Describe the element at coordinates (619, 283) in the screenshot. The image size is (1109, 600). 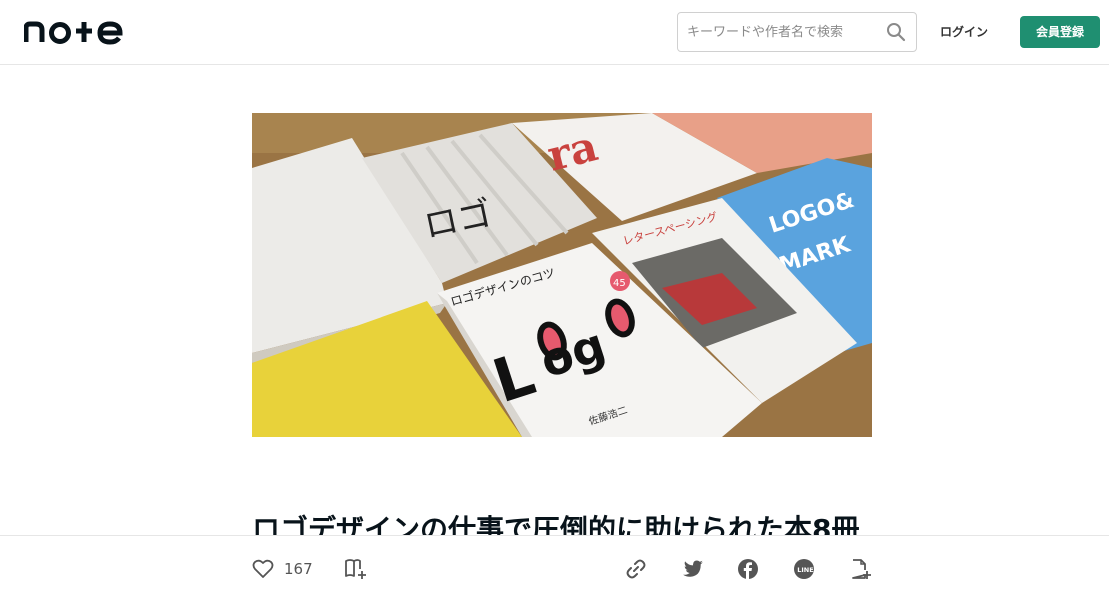
I see `svg-text: 45` at that location.